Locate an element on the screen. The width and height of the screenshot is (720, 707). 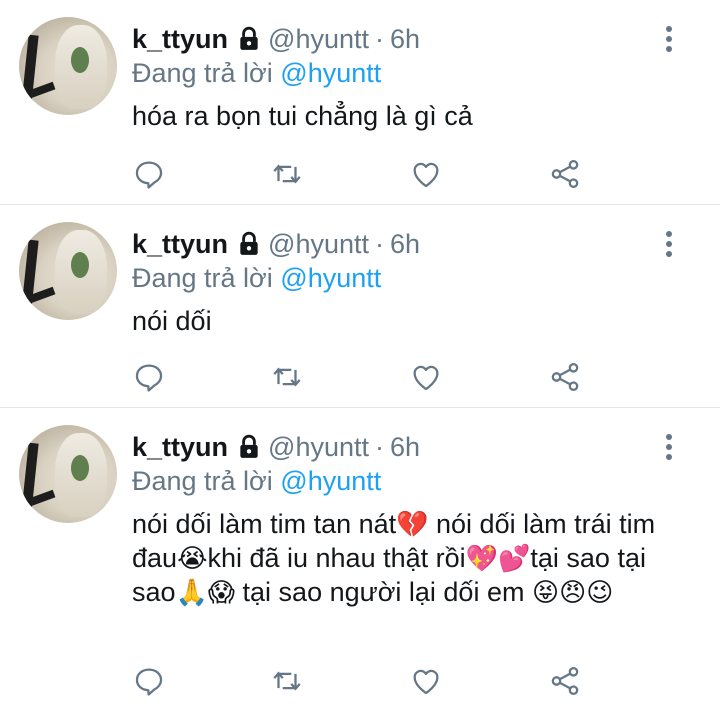
tongue-face-emoji: 😝 is located at coordinates (545, 592).